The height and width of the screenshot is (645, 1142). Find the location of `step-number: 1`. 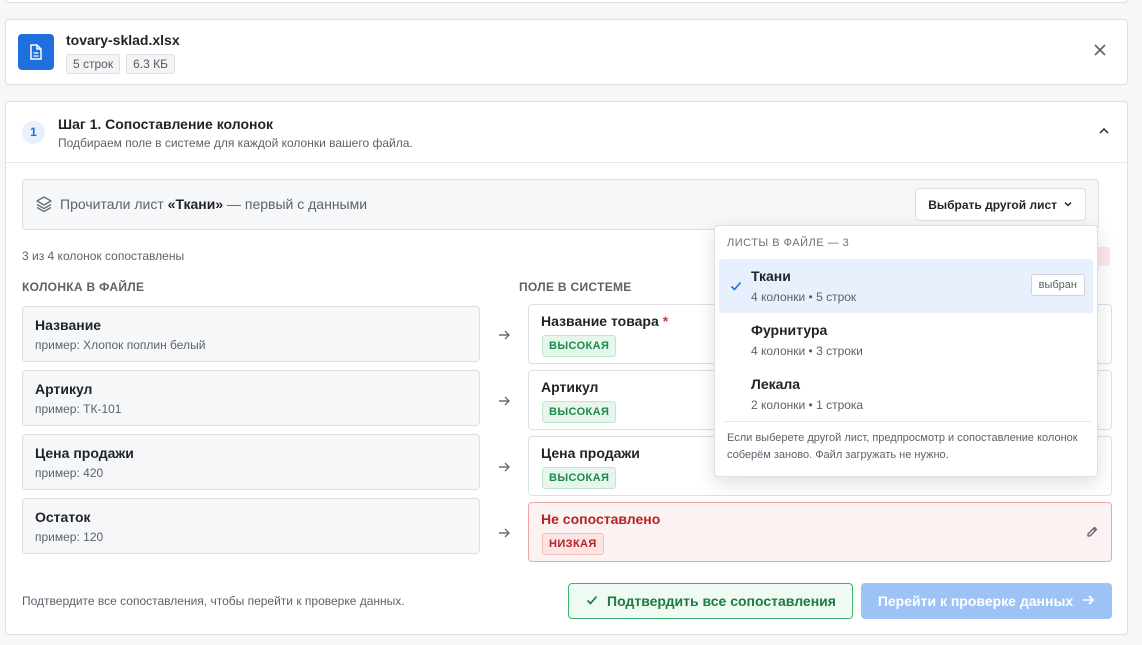

step-number: 1 is located at coordinates (33, 132).